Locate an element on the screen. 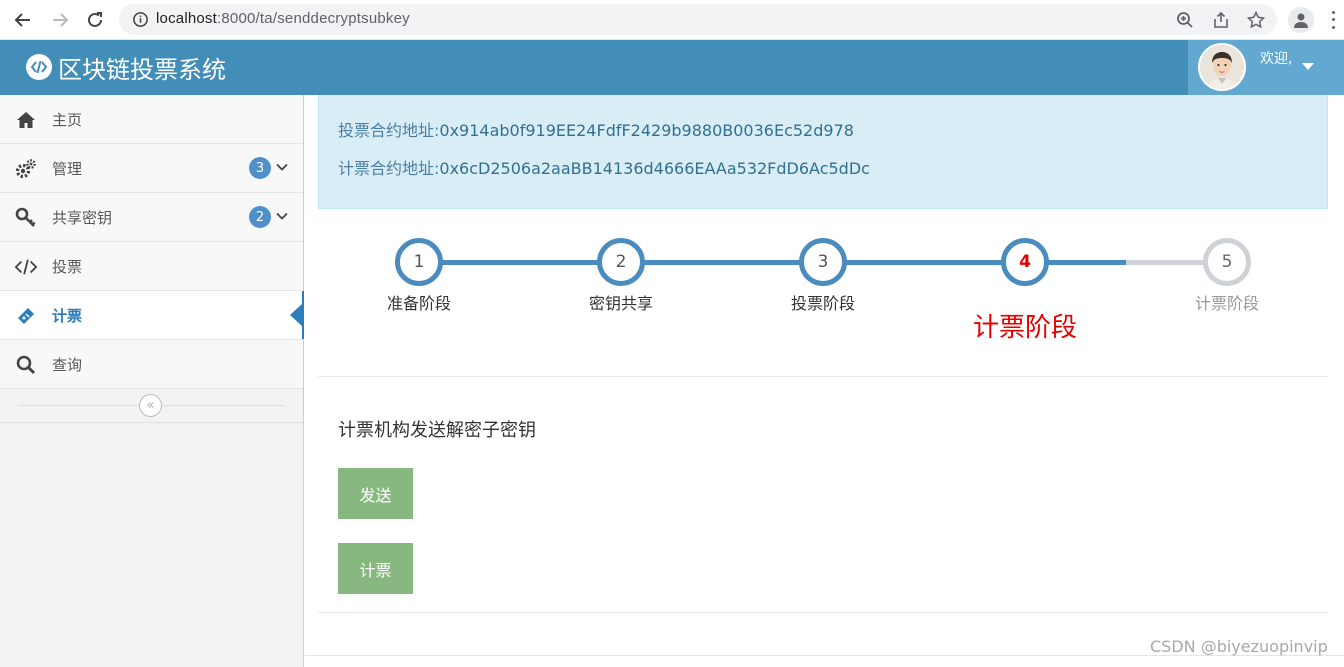 The width and height of the screenshot is (1344, 667). address-bar: localhost:8000/ta/senddecryptsubkey is located at coordinates (698, 19).